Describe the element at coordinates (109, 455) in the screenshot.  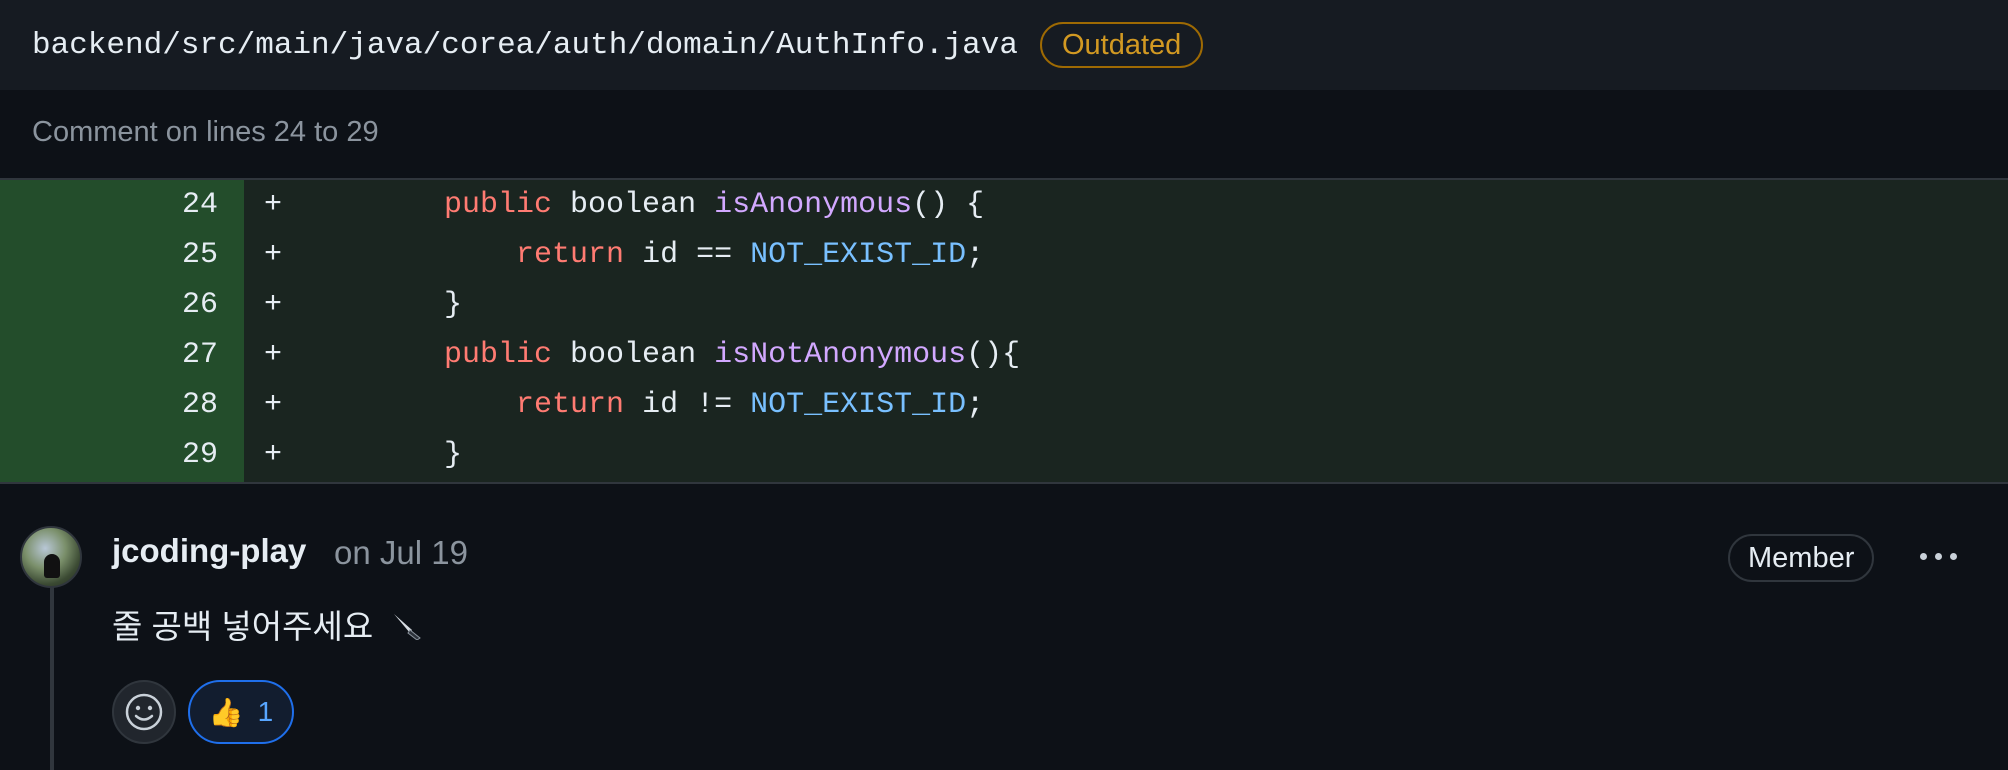
I see `line-number: 29` at that location.